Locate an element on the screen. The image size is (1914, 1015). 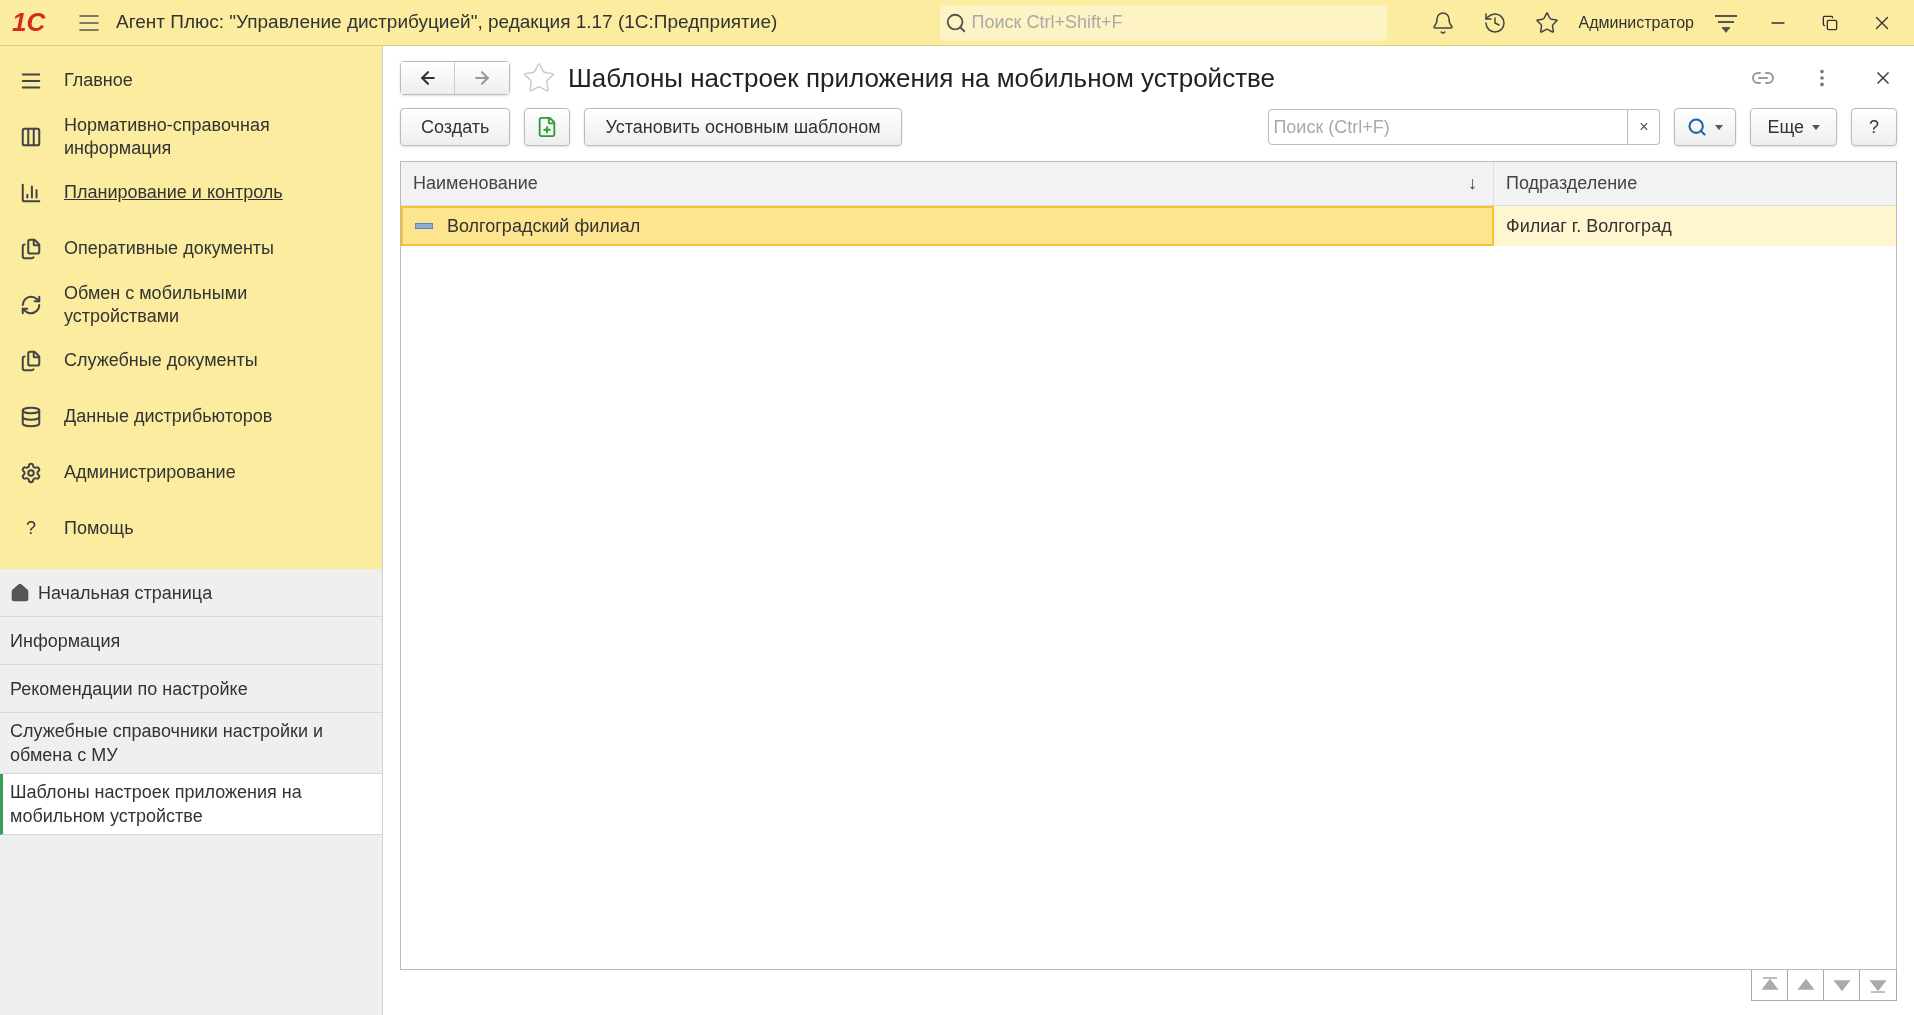
set-default-button: Установить основным шаблоном is located at coordinates (743, 127).